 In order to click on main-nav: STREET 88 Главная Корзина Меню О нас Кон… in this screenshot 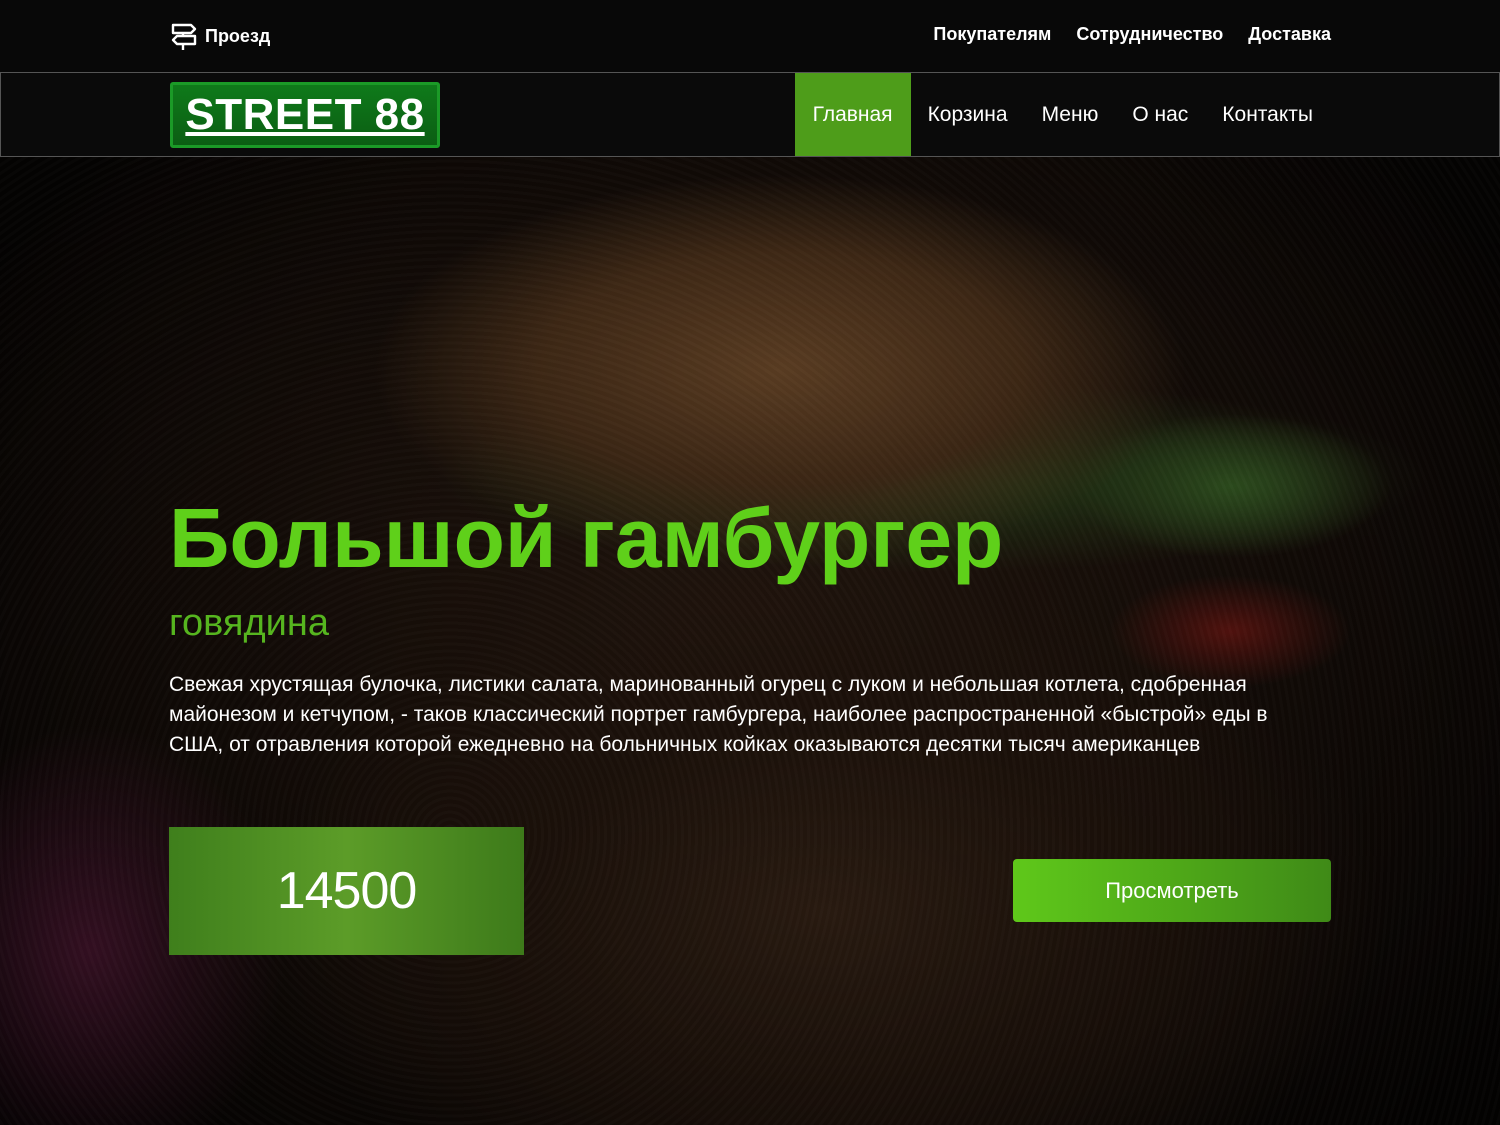, I will do `click(750, 114)`.